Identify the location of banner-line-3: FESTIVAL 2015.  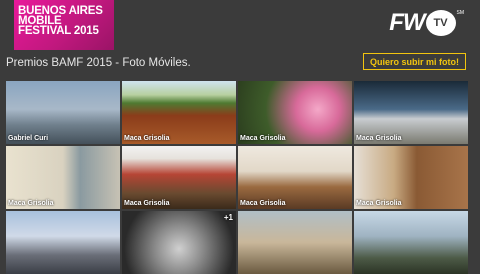
(58, 31).